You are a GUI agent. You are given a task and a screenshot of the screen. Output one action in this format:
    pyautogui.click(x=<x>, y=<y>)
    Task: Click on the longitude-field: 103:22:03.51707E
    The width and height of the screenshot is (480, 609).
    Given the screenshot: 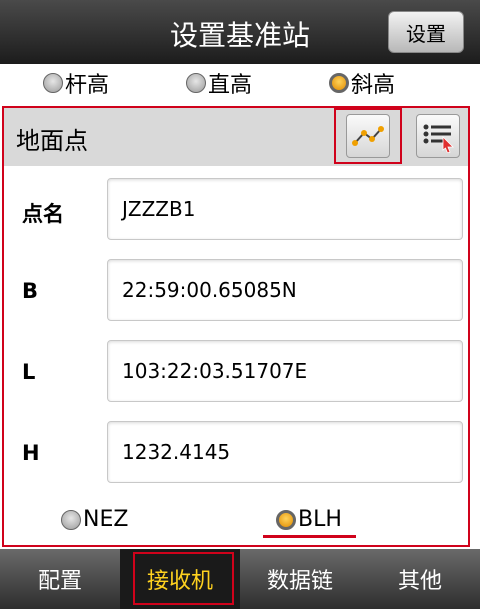 What is the action you would take?
    pyautogui.click(x=285, y=371)
    